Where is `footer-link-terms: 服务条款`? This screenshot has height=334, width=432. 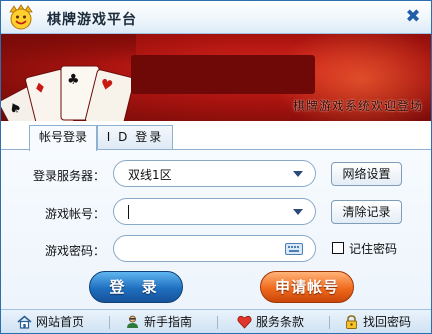 footer-link-terms: 服务条款 is located at coordinates (279, 322).